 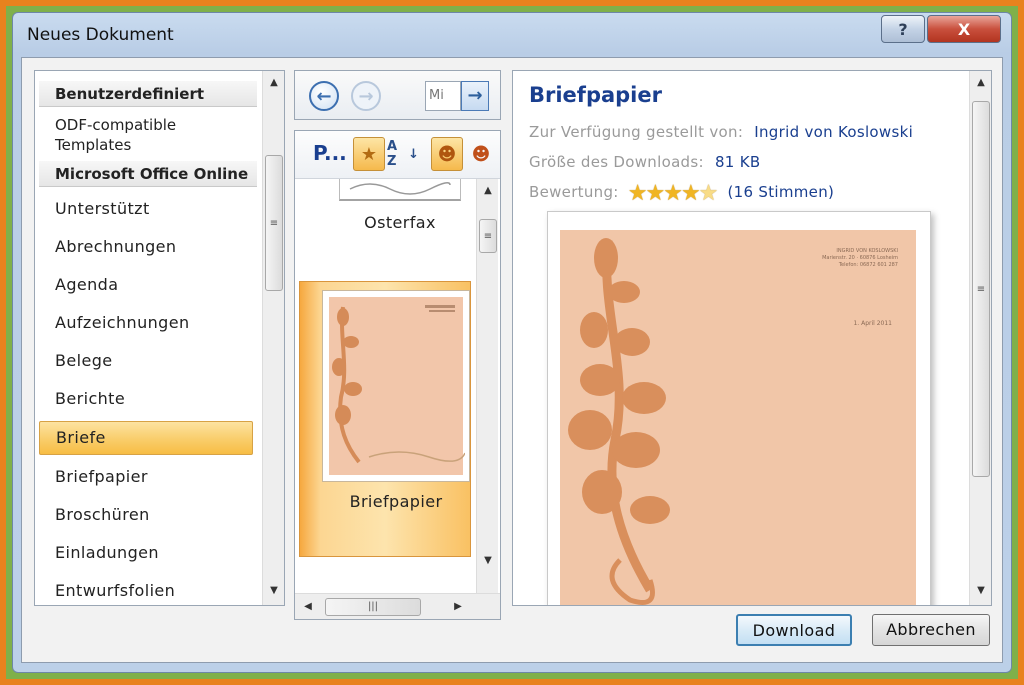 I want to click on forward-button: →, so click(x=366, y=96).